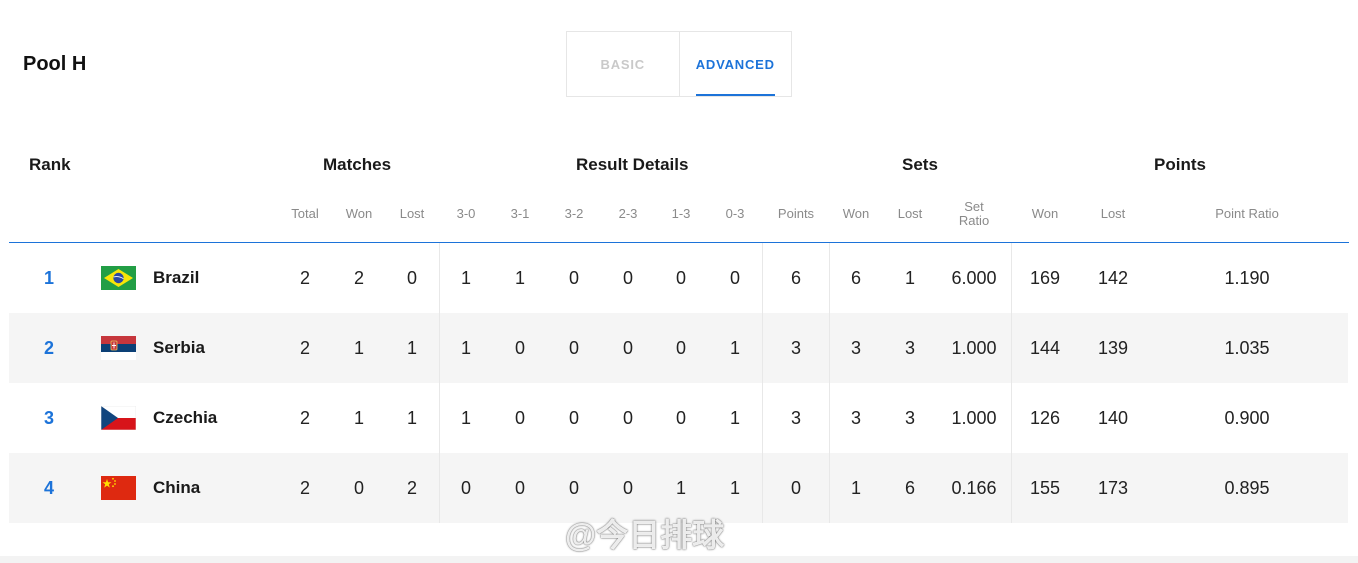 The width and height of the screenshot is (1358, 563). I want to click on rank-value: 4, so click(49, 488).